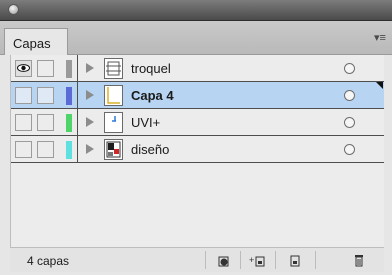  Describe the element at coordinates (198, 95) in the screenshot. I see `layer-row-capa-4: Capa 4` at that location.